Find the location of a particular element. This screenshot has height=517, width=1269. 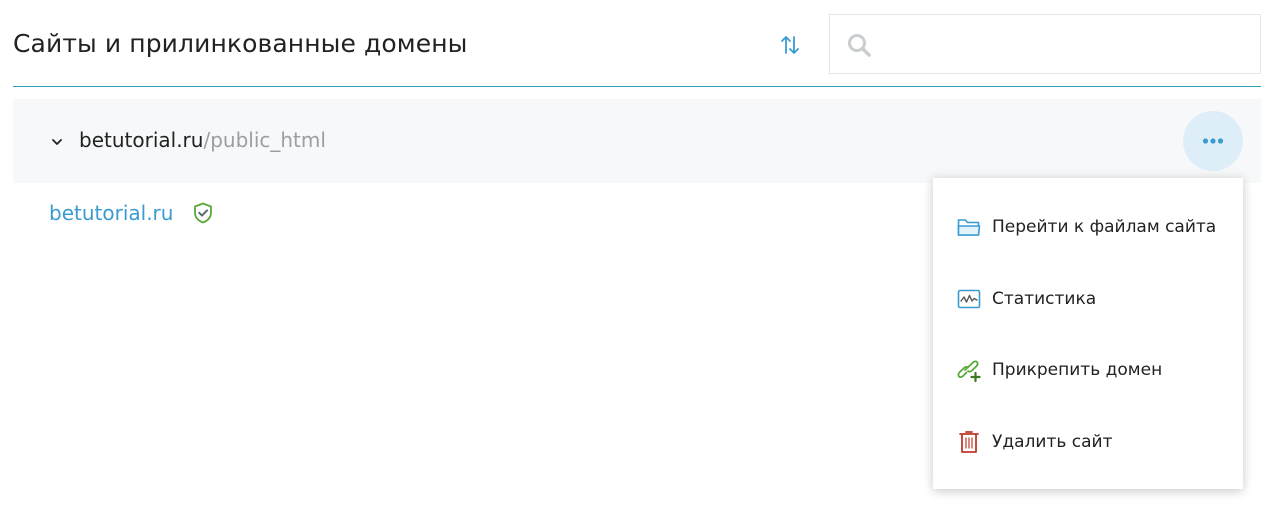

search-box is located at coordinates (1045, 44).